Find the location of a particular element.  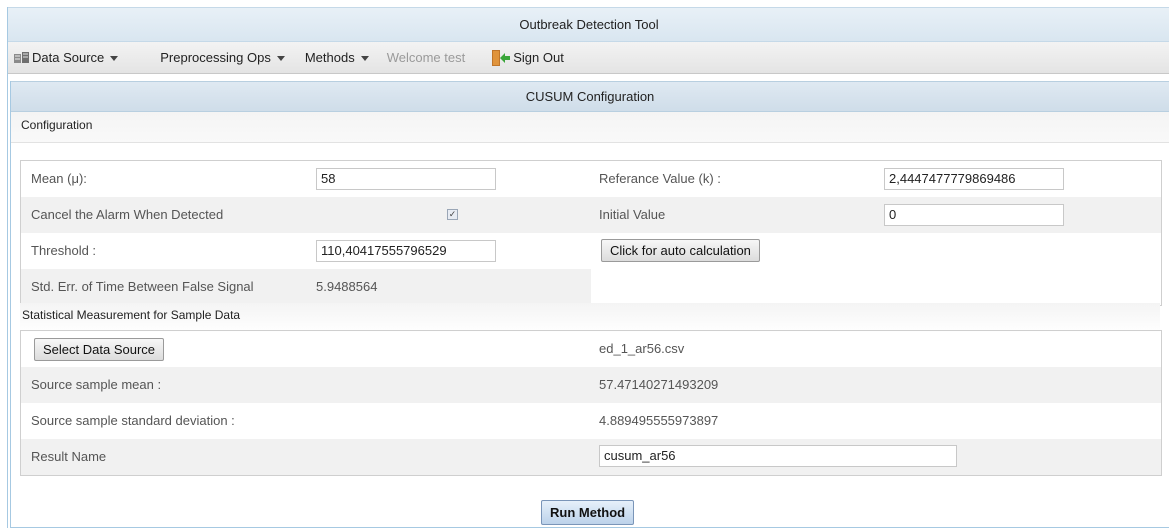

configuration-header: Configuration is located at coordinates (590, 127).